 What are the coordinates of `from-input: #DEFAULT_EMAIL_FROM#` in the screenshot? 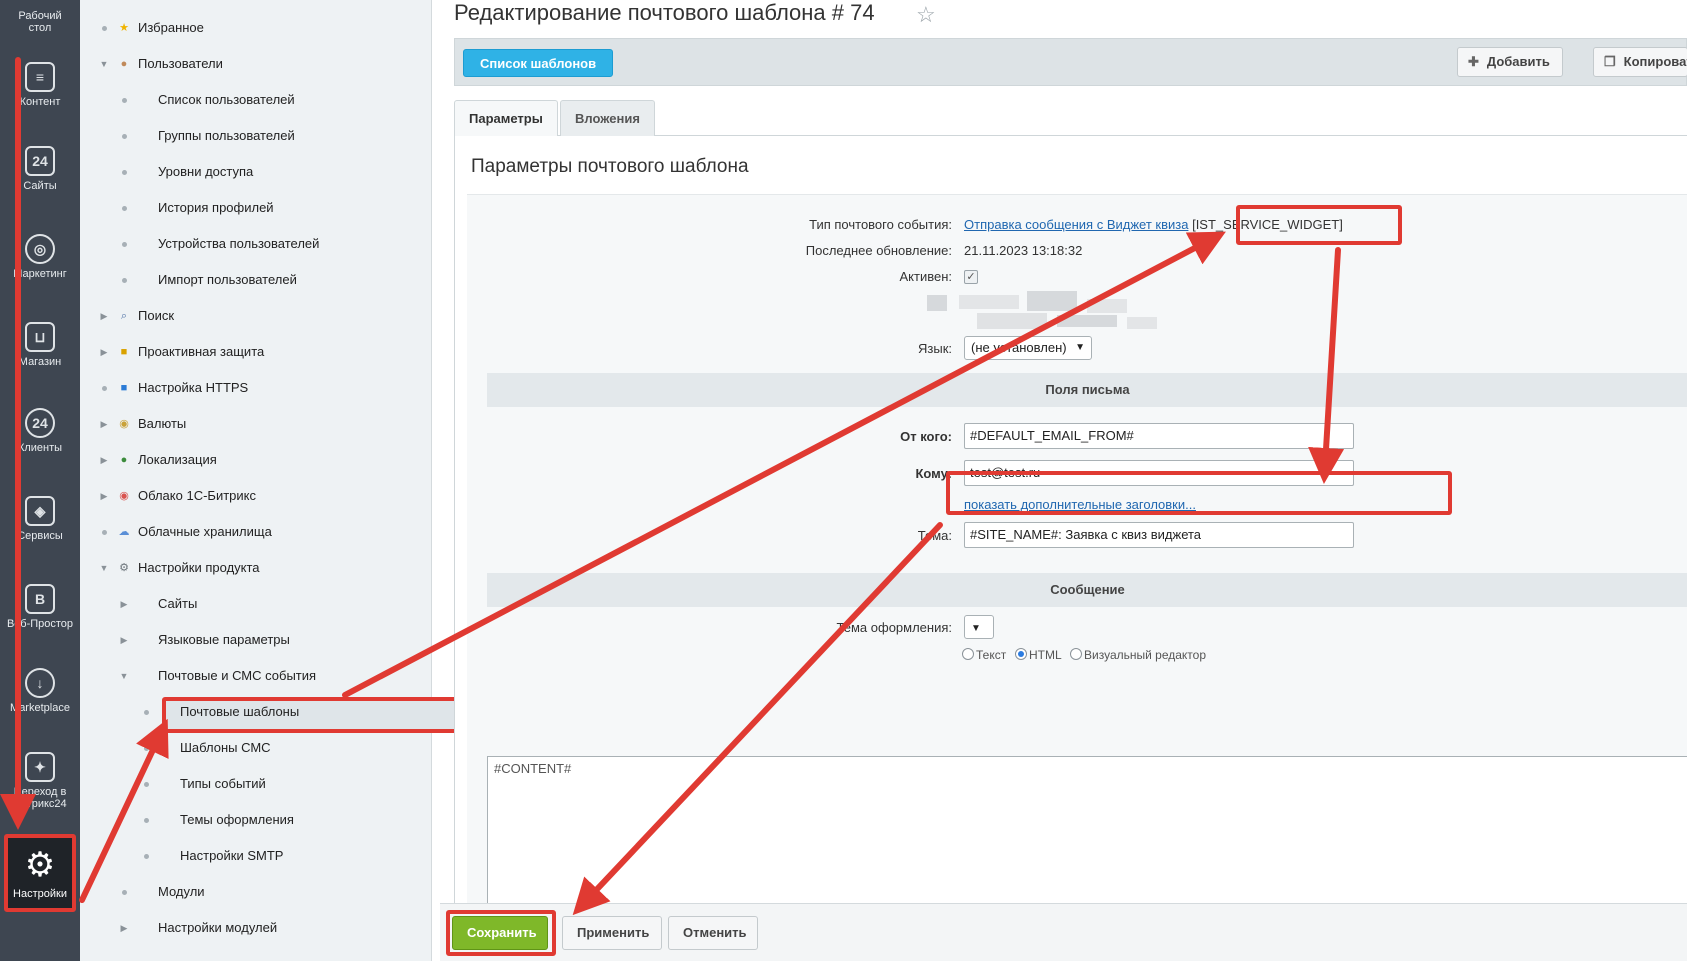 It's located at (1159, 436).